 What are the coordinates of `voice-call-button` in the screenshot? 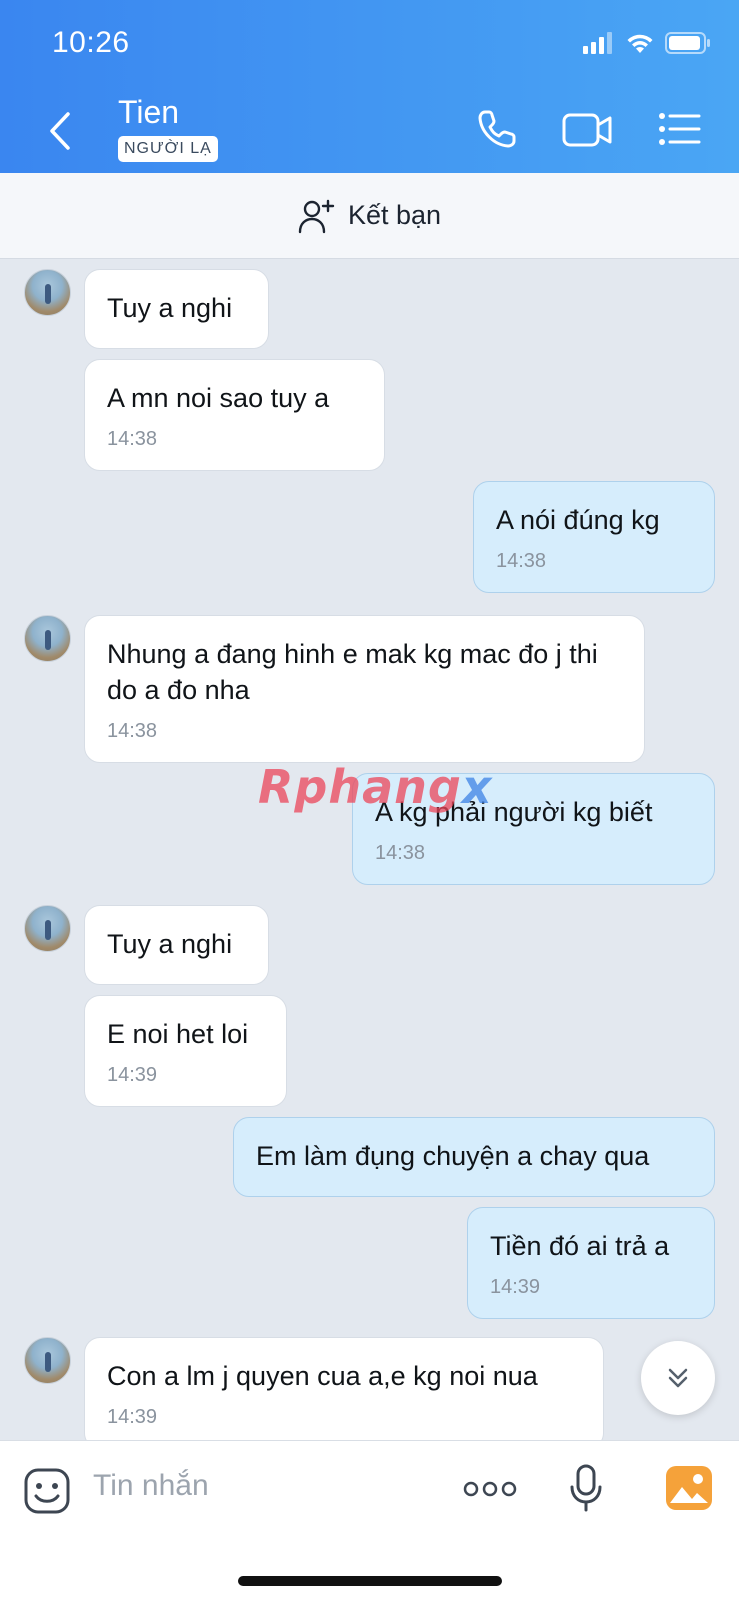 It's located at (497, 131).